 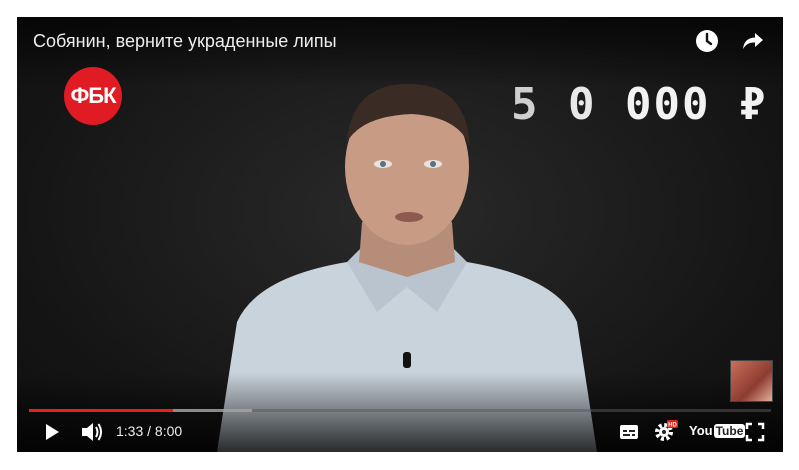 What do you see at coordinates (666, 431) in the screenshot?
I see `gear-icon: HD` at bounding box center [666, 431].